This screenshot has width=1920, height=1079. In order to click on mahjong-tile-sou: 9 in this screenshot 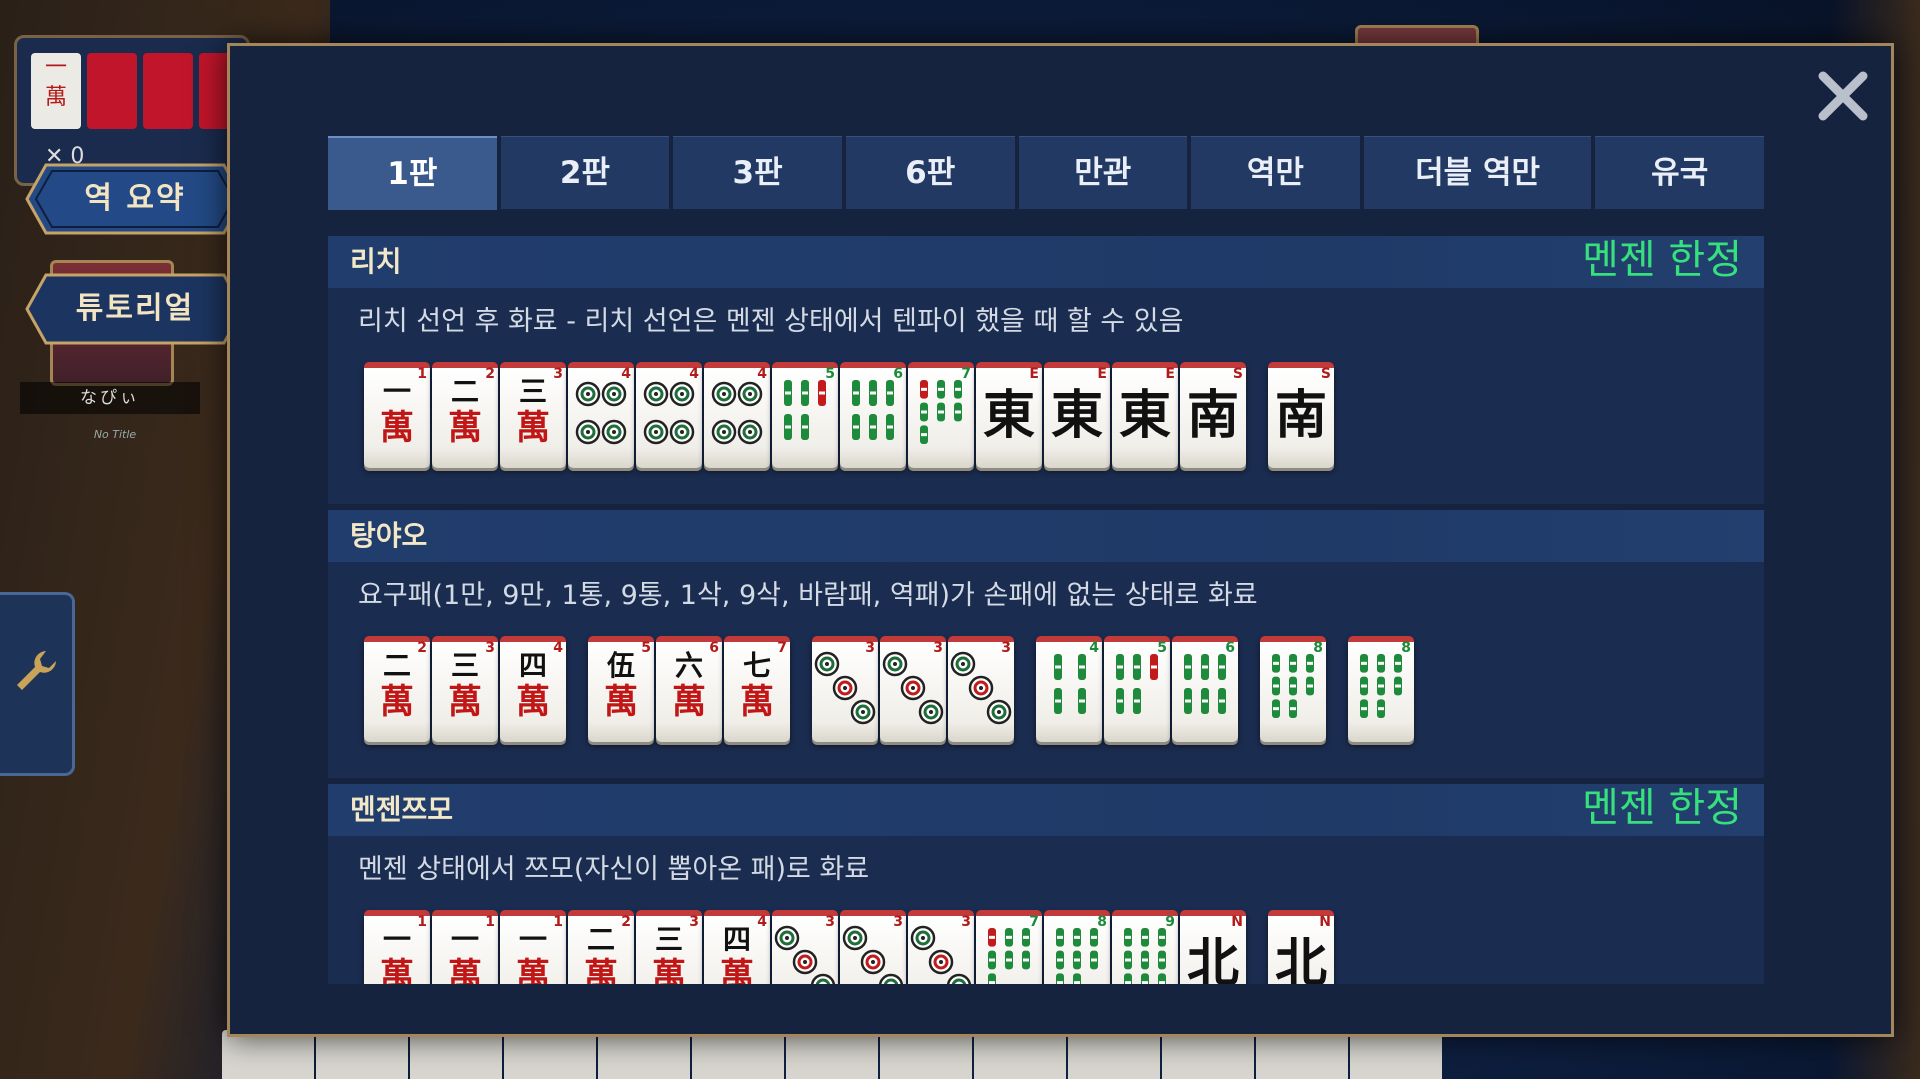, I will do `click(1145, 947)`.